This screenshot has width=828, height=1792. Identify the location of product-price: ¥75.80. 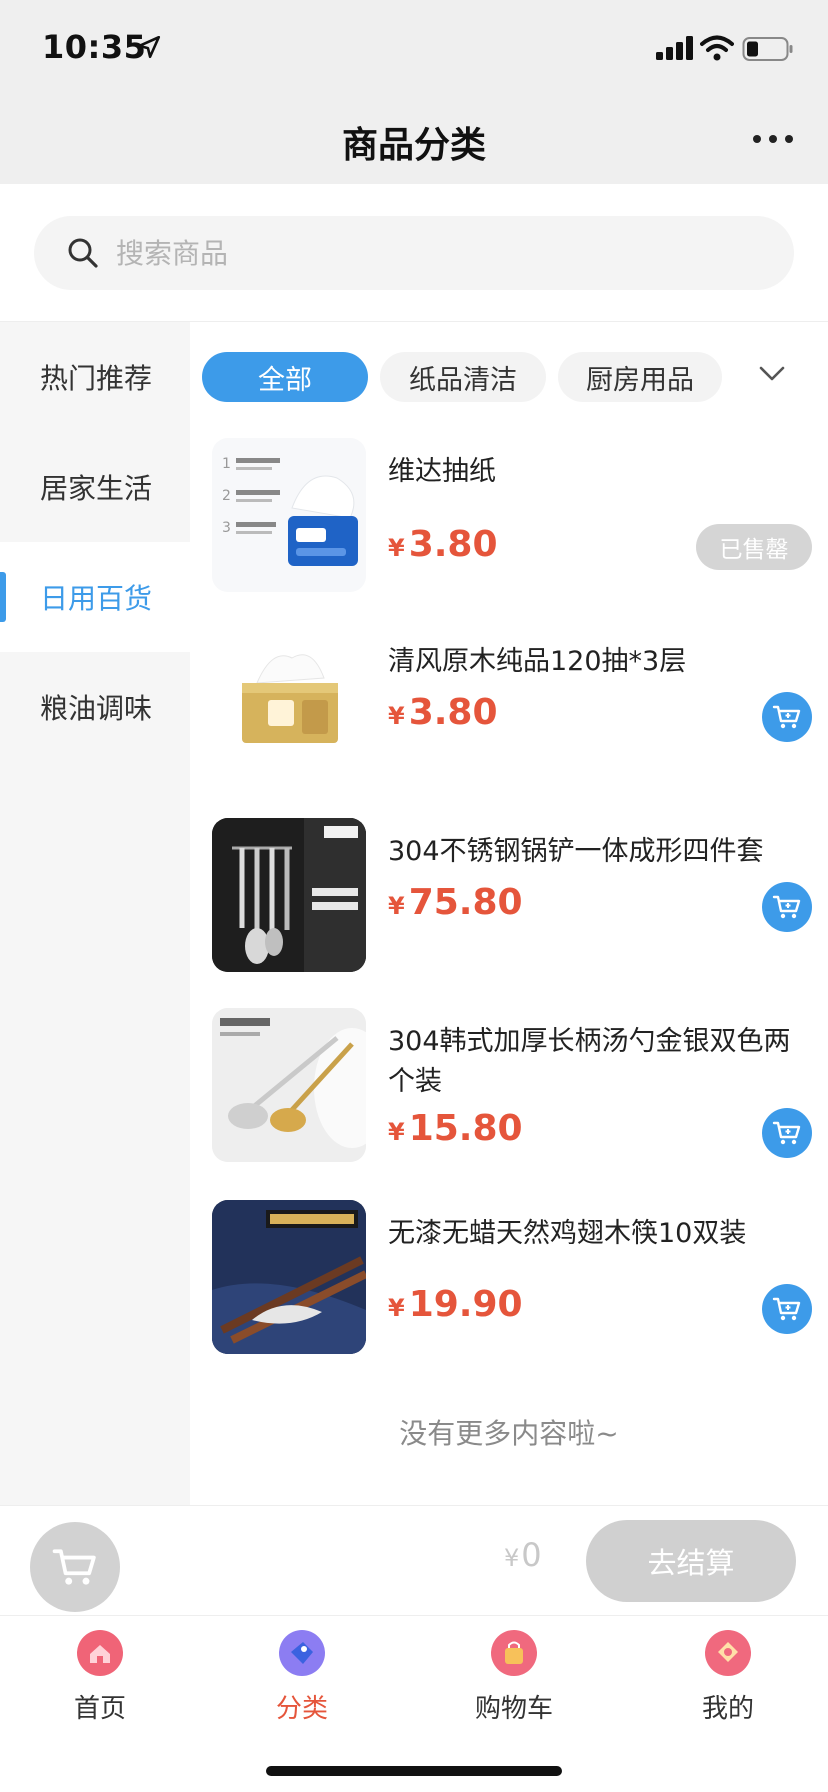
(455, 902).